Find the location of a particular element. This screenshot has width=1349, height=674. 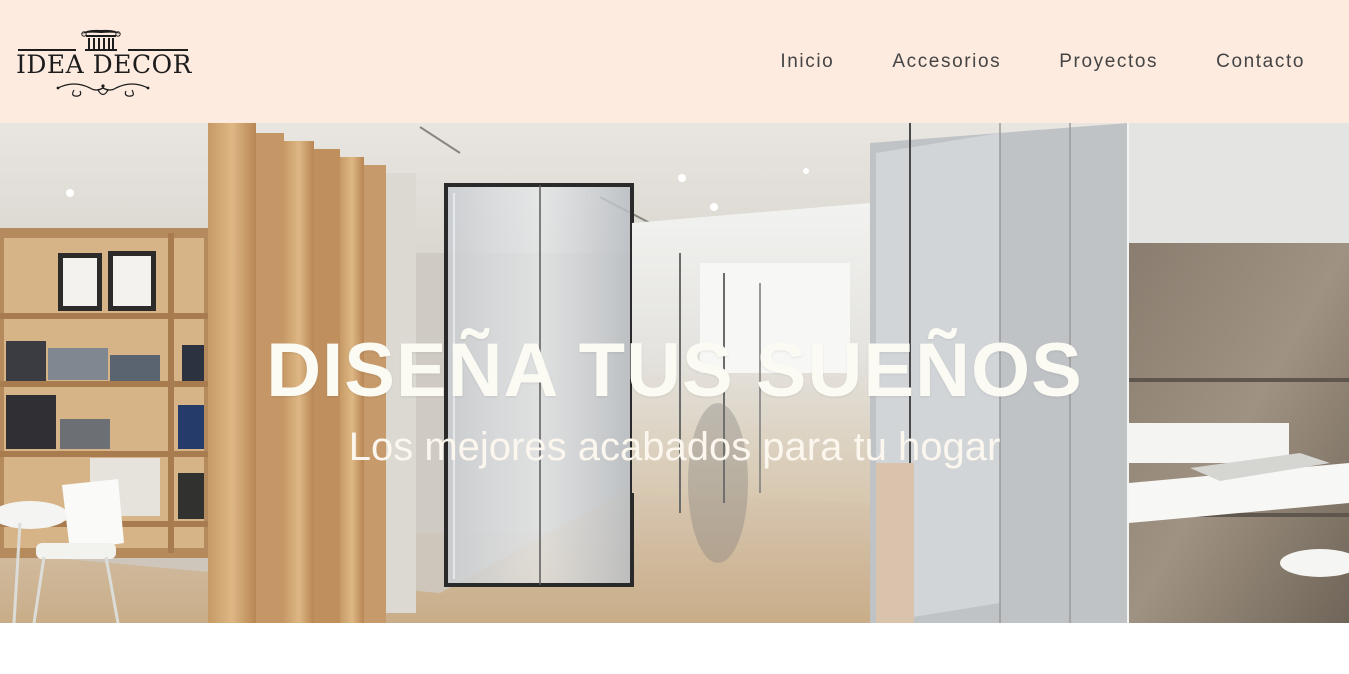

logo-wordmark: IDEA DECOR is located at coordinates (104, 64).